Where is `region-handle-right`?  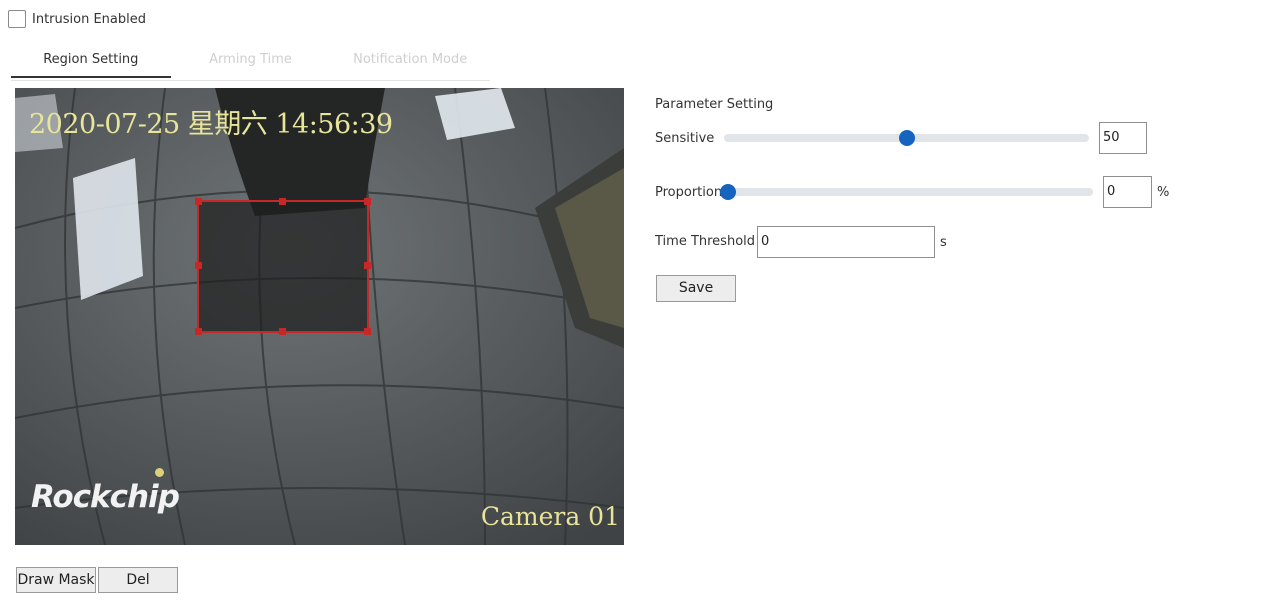
region-handle-right is located at coordinates (367, 265).